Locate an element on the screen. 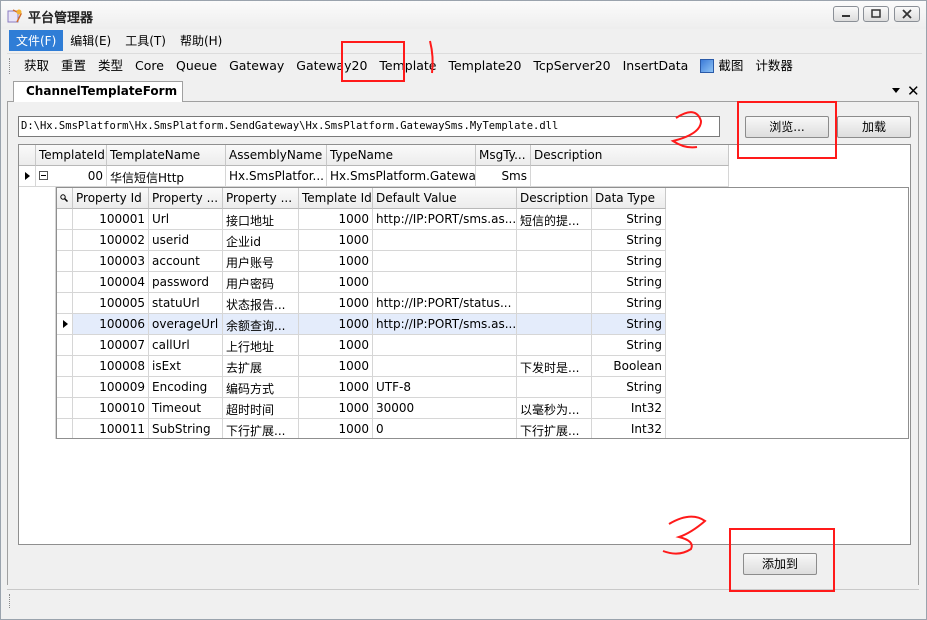 The height and width of the screenshot is (620, 927). minimize-button is located at coordinates (846, 14).